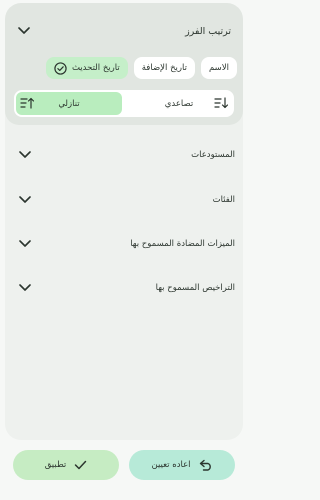  I want to click on order-ascending: تصاعدي, so click(179, 103).